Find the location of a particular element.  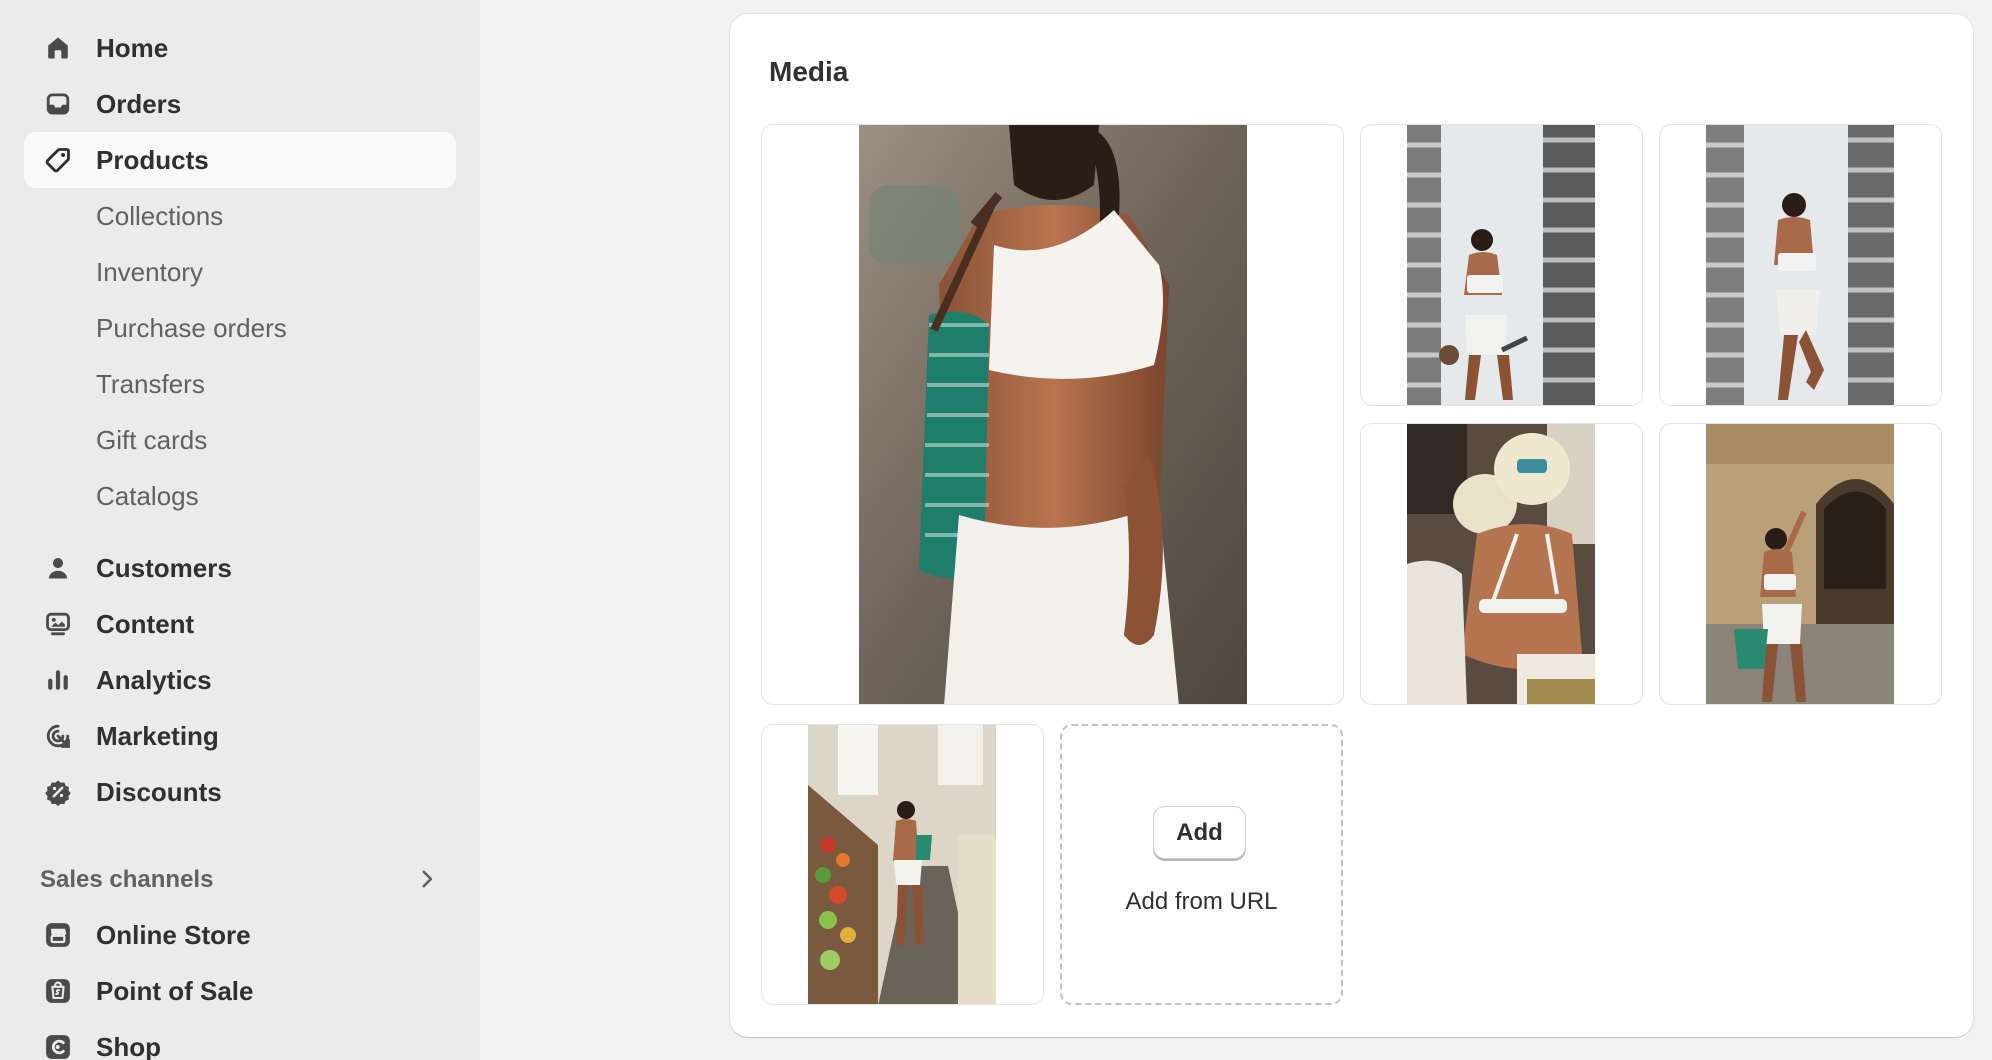

sidebar-subitem-transfers: Transfers is located at coordinates (240, 384).